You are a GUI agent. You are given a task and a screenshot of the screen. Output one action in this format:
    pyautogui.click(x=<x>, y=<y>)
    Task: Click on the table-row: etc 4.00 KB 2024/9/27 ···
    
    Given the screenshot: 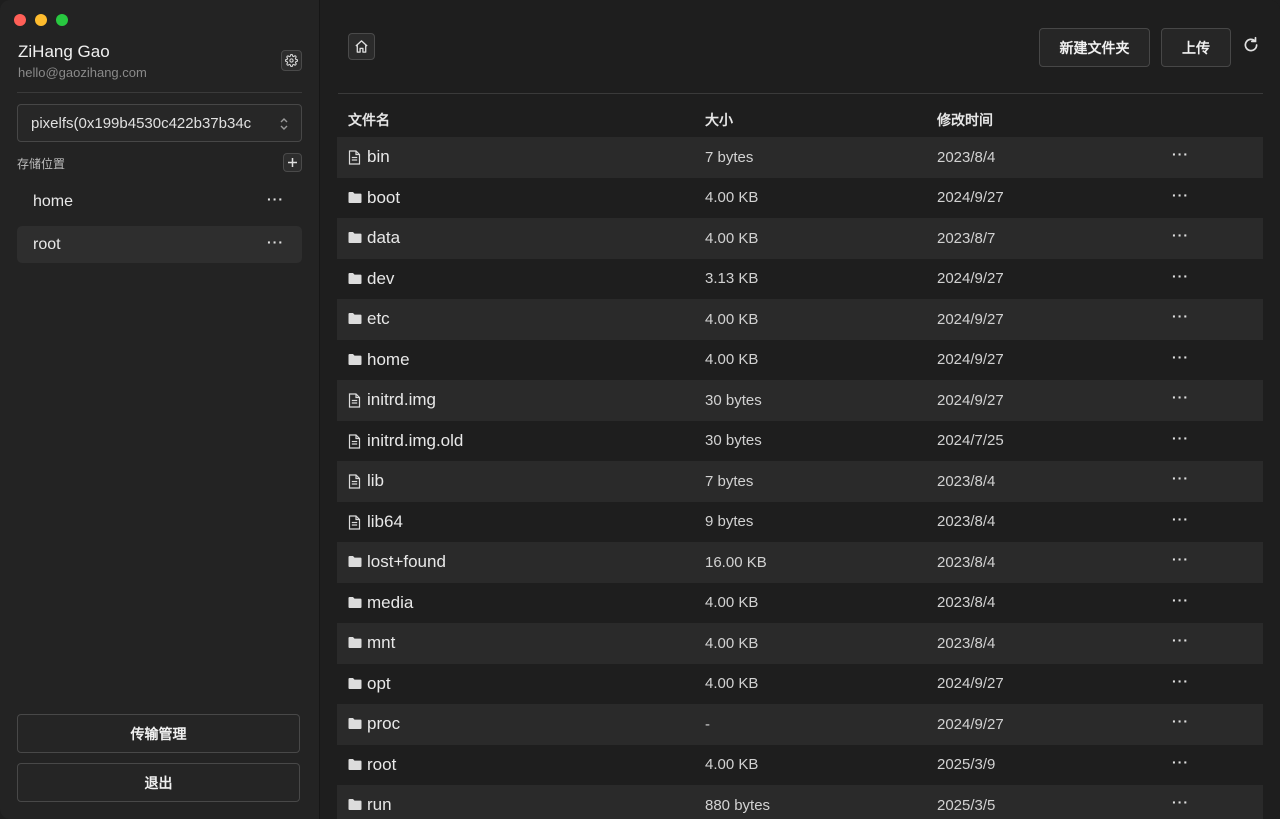 What is the action you would take?
    pyautogui.click(x=800, y=319)
    